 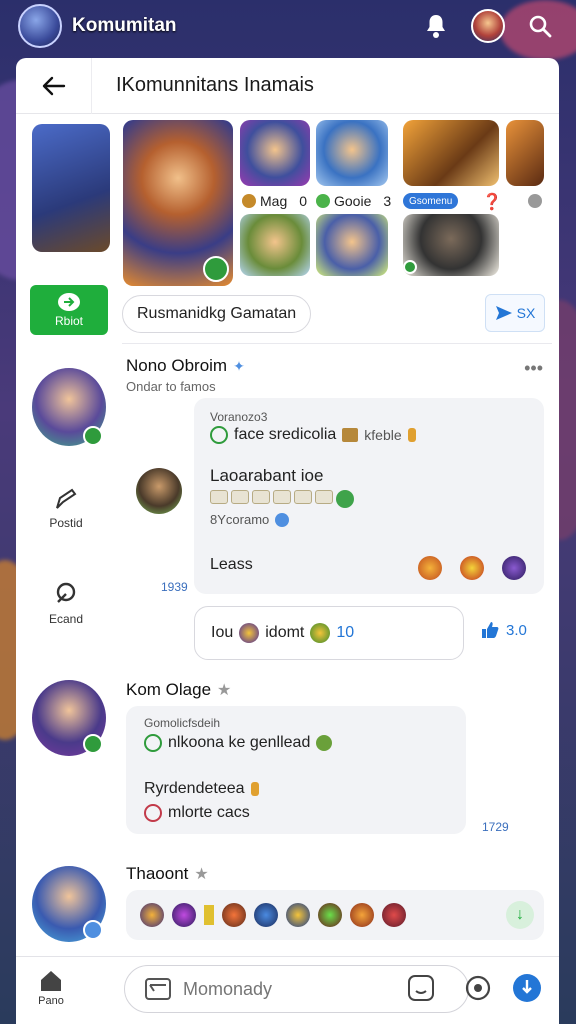 I want to click on divider, so click(x=337, y=343).